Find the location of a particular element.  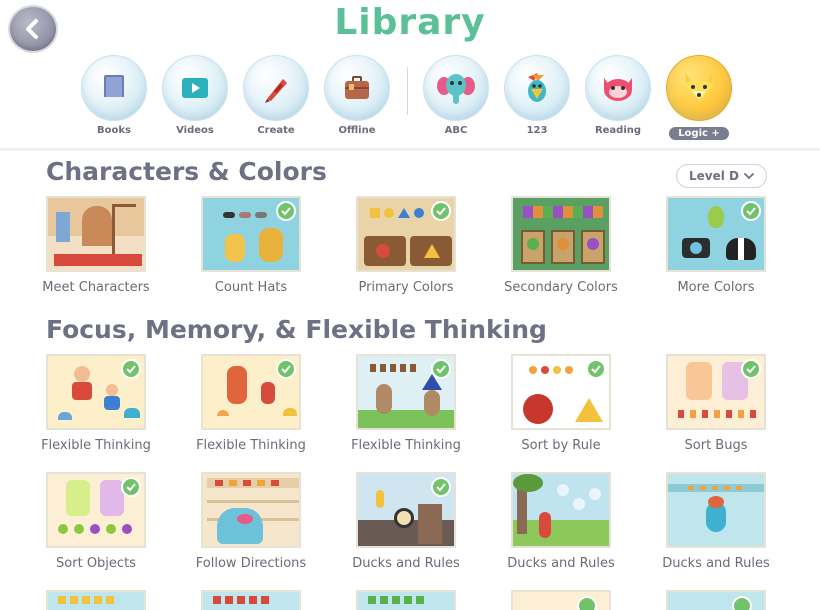

nav-item-abc: ABC is located at coordinates (456, 95).